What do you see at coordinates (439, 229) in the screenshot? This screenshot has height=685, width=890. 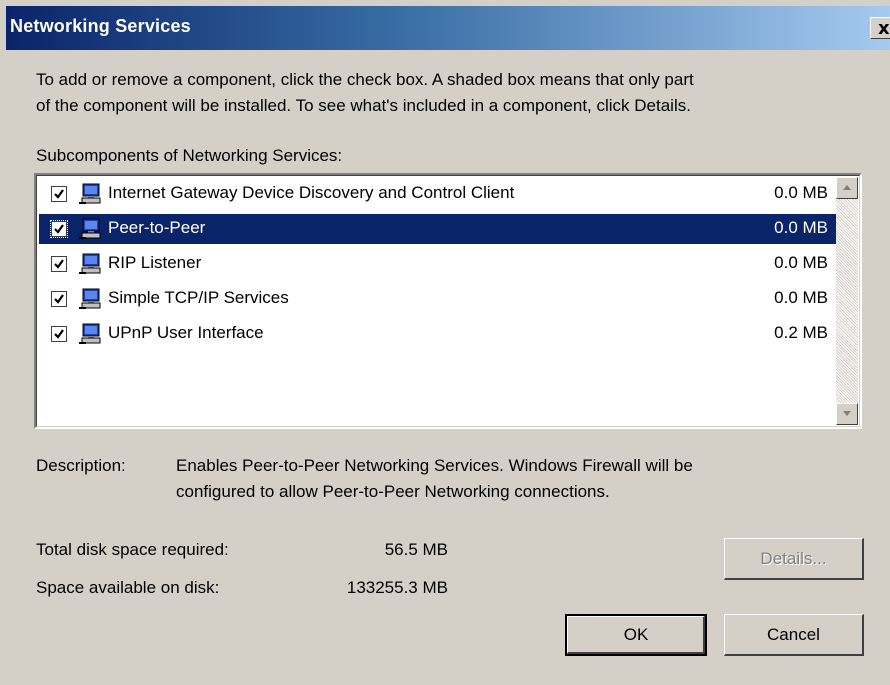 I see `component-row: Peer-to-Peer 0.0 MB` at bounding box center [439, 229].